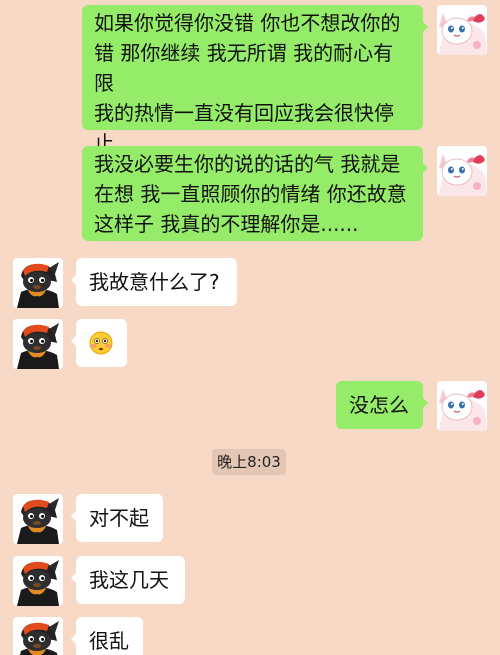 Image resolution: width=500 pixels, height=655 pixels. Describe the element at coordinates (379, 405) in the screenshot. I see `message-line: 没怎么` at that location.